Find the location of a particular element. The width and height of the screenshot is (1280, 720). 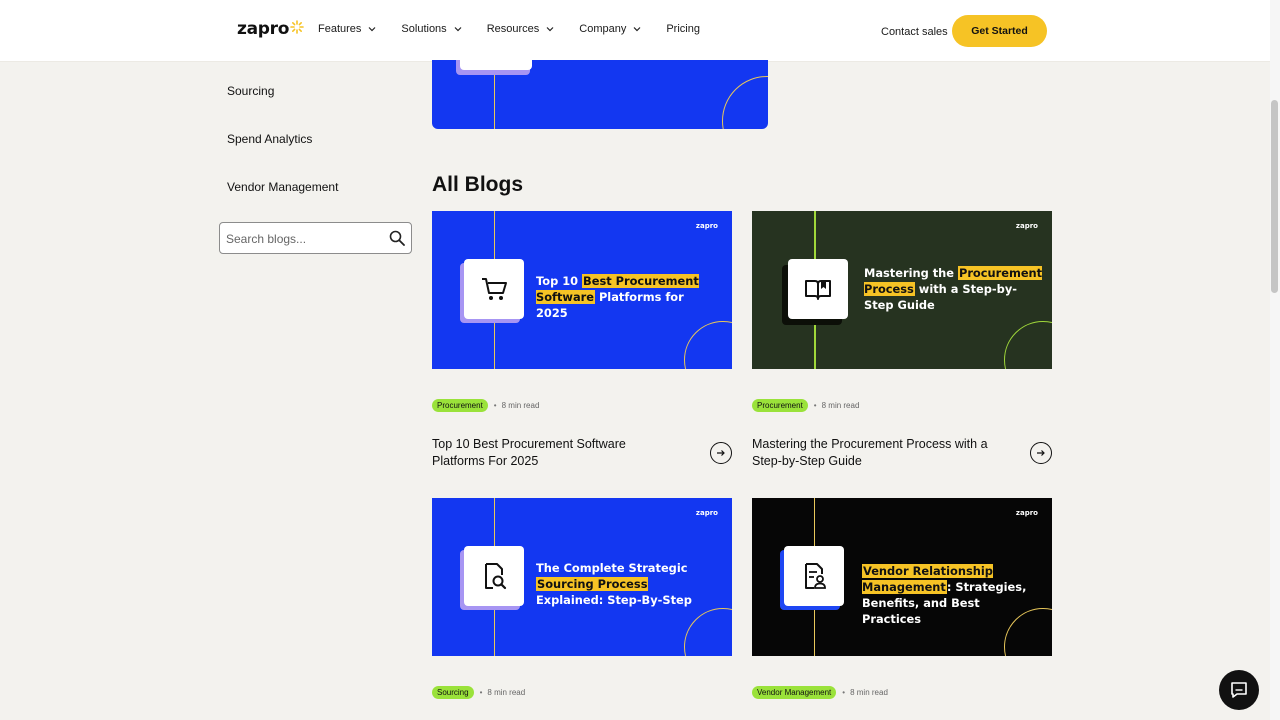

nav-pricing: Pricing is located at coordinates (683, 29).